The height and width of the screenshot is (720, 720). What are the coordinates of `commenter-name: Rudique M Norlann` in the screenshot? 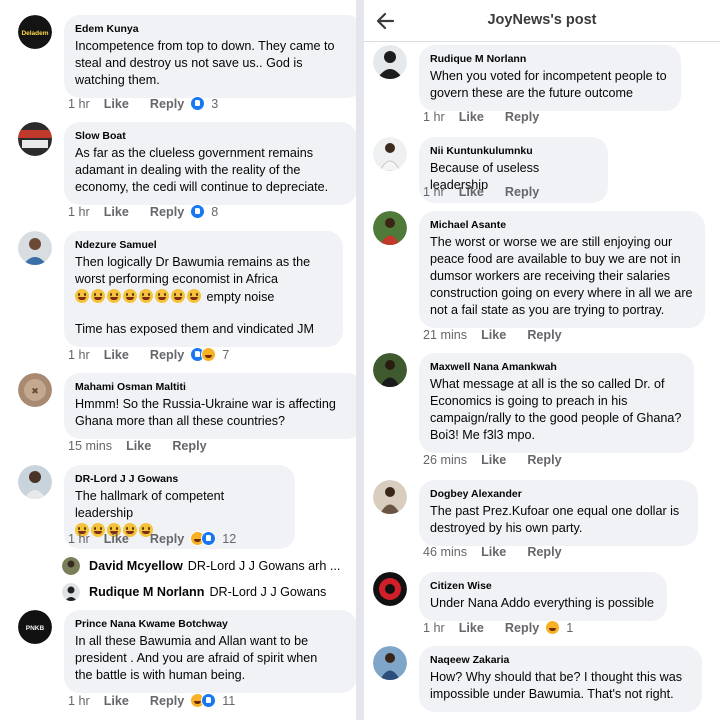 It's located at (549, 59).